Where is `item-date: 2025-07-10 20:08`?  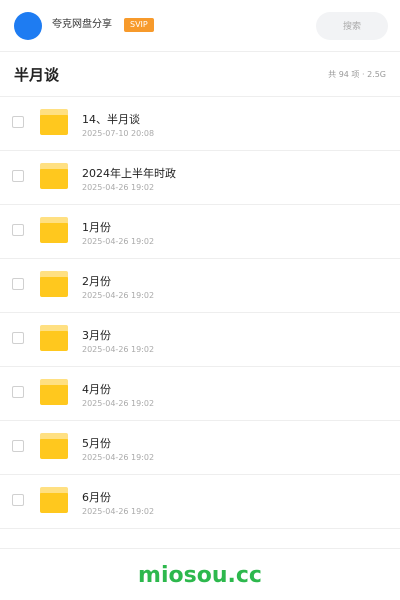
item-date: 2025-07-10 20:08 is located at coordinates (118, 133).